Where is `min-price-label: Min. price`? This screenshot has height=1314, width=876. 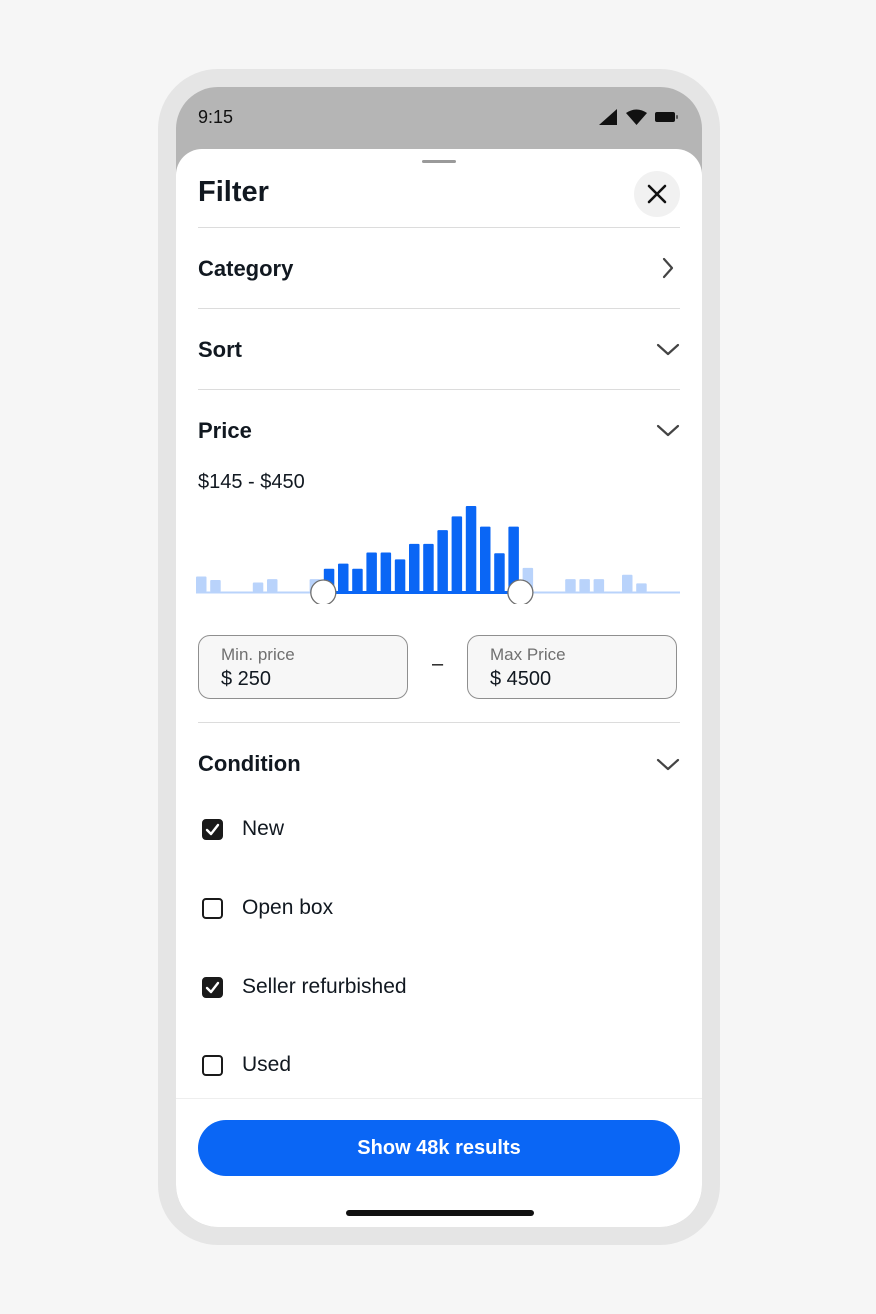
min-price-label: Min. price is located at coordinates (258, 654).